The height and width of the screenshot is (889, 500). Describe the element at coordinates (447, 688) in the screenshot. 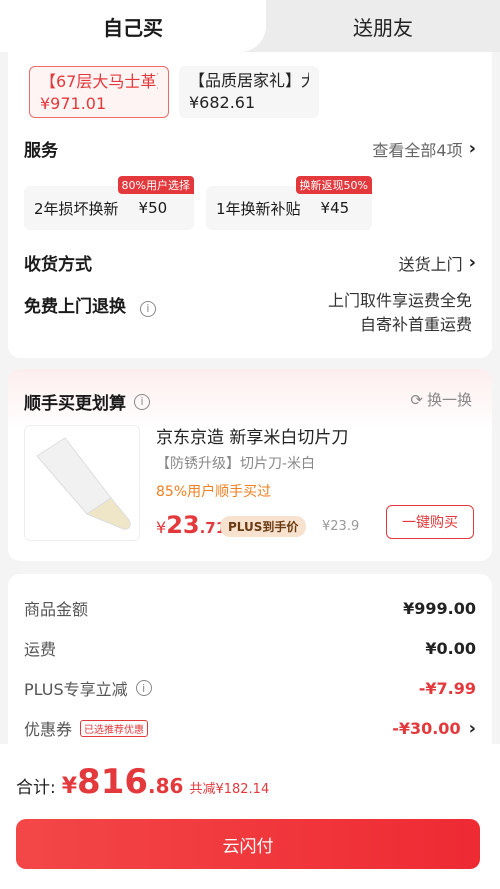

I see `amount-value: -¥7.99` at that location.